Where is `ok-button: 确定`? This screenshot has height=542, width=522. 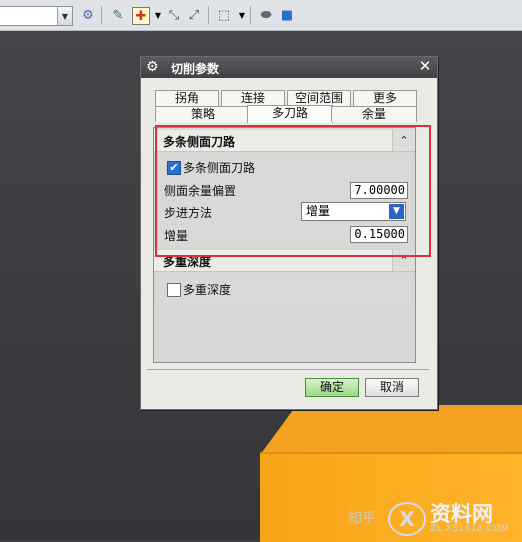 ok-button: 确定 is located at coordinates (332, 387).